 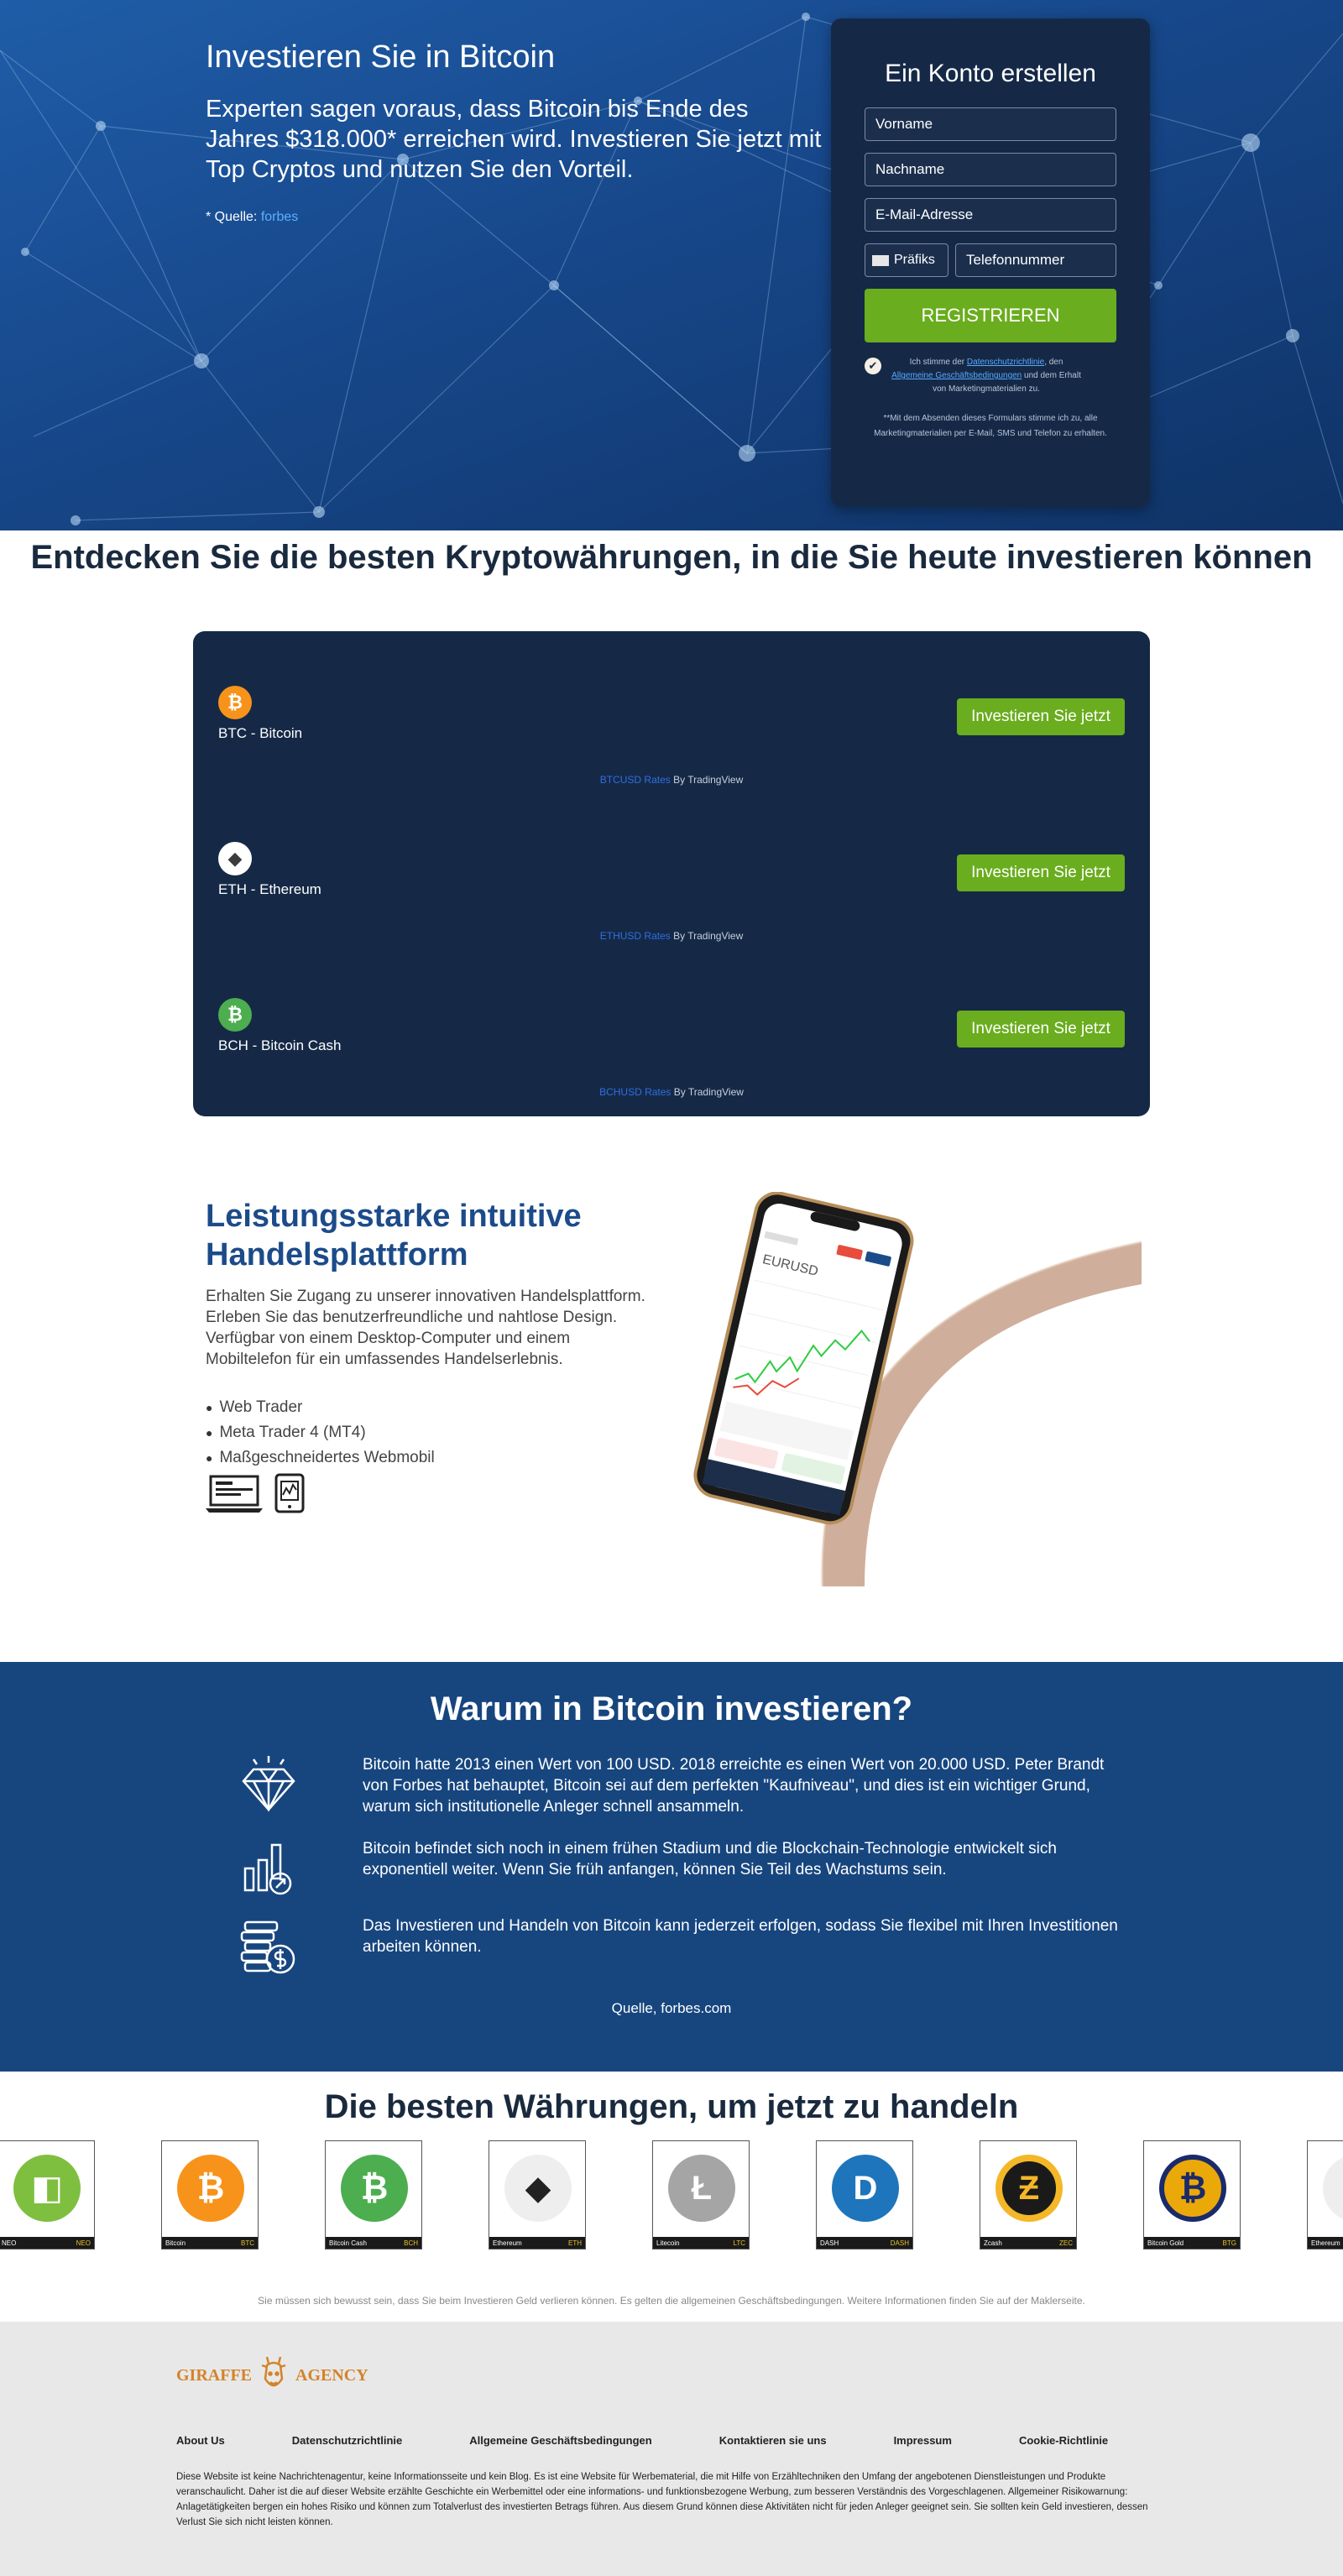 What do you see at coordinates (990, 169) in the screenshot?
I see `last-name-input: Nachname` at bounding box center [990, 169].